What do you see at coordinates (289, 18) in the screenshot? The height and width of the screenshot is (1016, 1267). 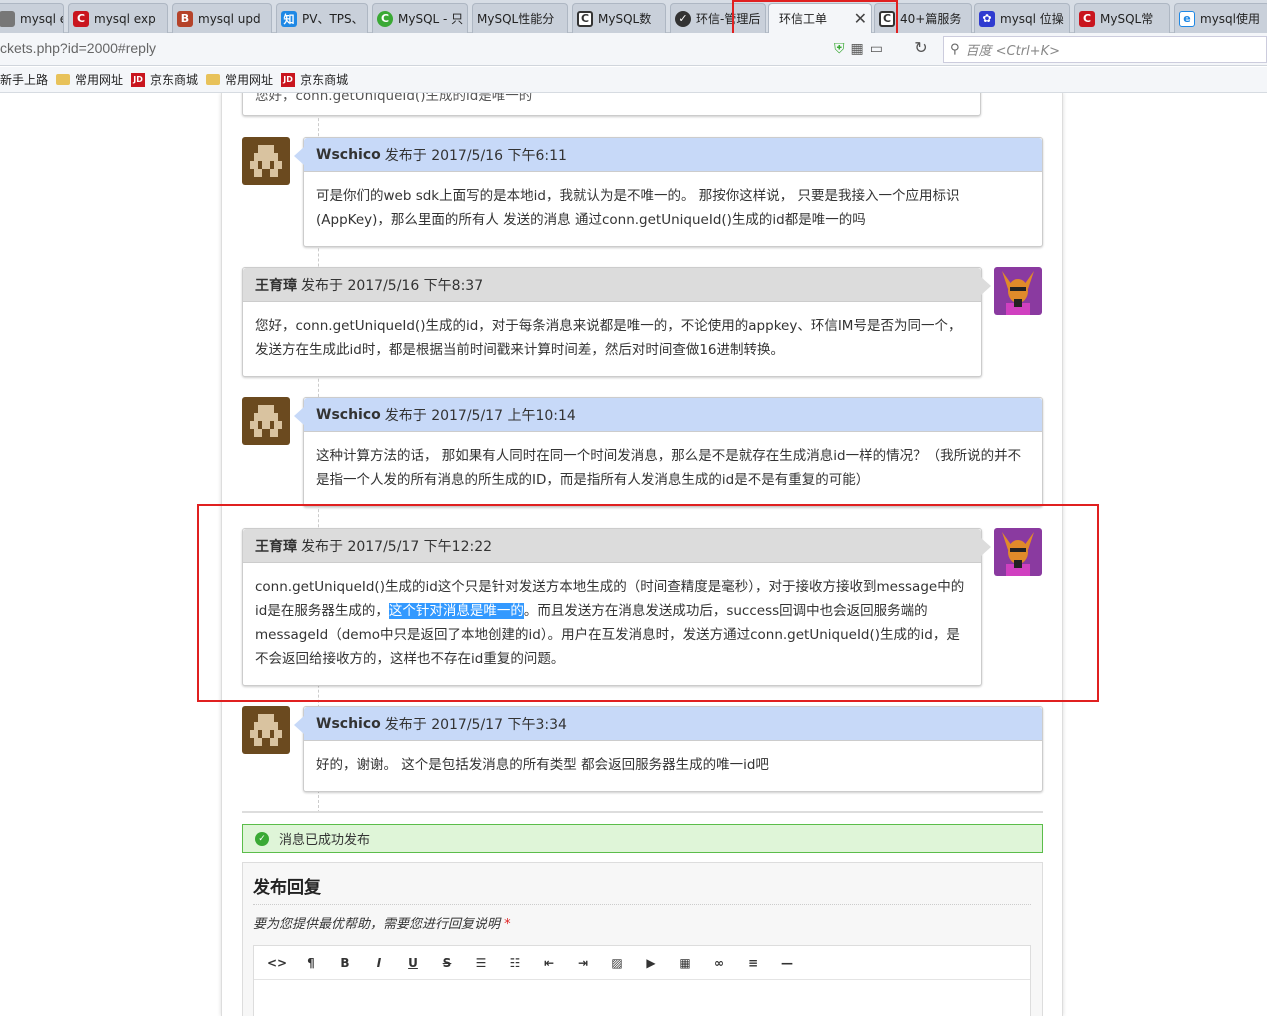 I see `zhihu-icon: 知` at bounding box center [289, 18].